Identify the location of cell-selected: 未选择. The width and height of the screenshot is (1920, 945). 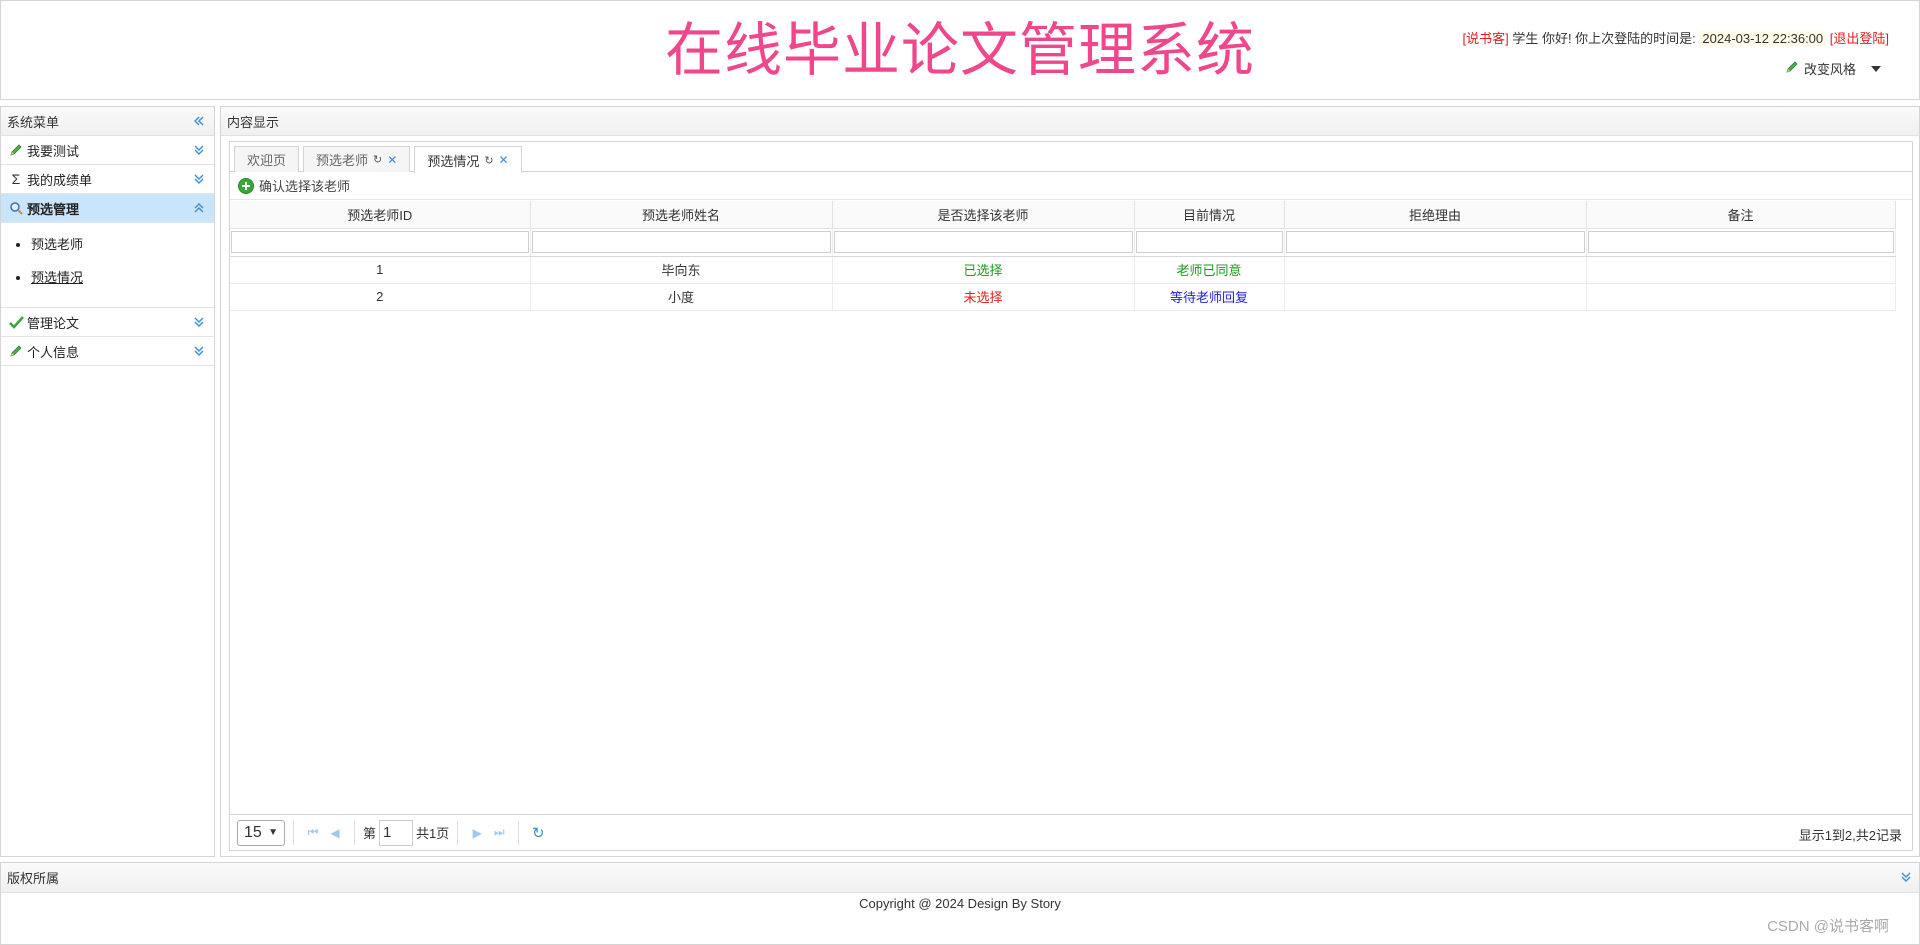
(983, 297).